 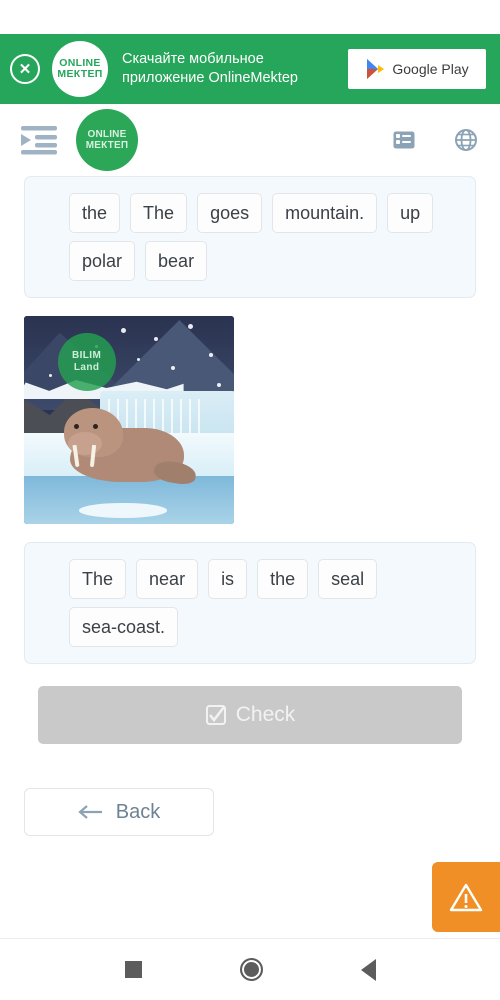 What do you see at coordinates (325, 213) in the screenshot?
I see `word-tile: mountain.` at bounding box center [325, 213].